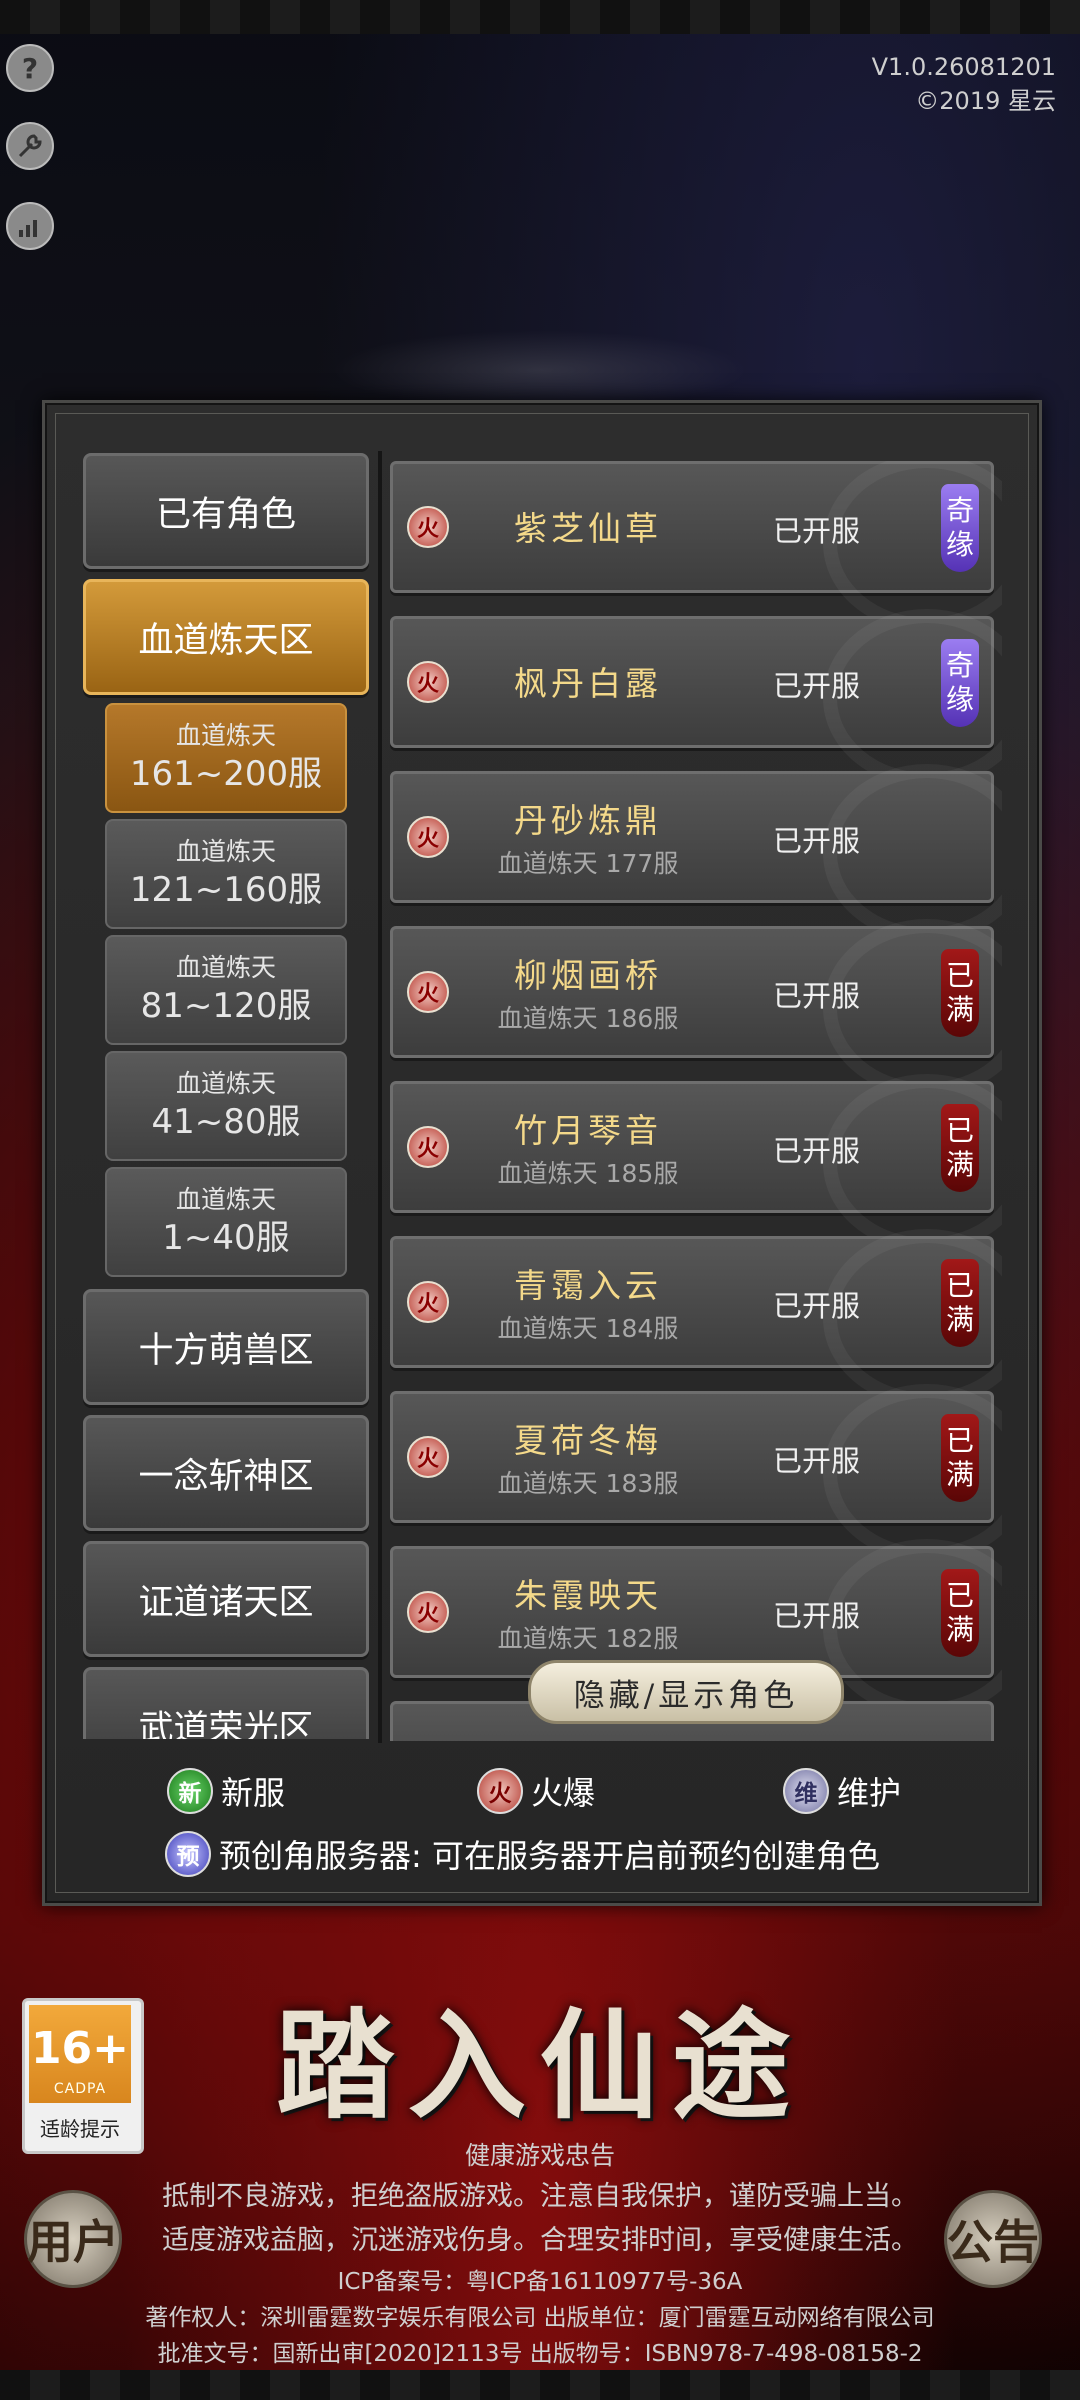 Image resolution: width=1080 pixels, height=2400 pixels. What do you see at coordinates (540, 2318) in the screenshot?
I see `publisher-info: 著作权人：深圳雷霆数字娱乐有限公司 出版单位：厦门雷霆互动网络有限公司` at bounding box center [540, 2318].